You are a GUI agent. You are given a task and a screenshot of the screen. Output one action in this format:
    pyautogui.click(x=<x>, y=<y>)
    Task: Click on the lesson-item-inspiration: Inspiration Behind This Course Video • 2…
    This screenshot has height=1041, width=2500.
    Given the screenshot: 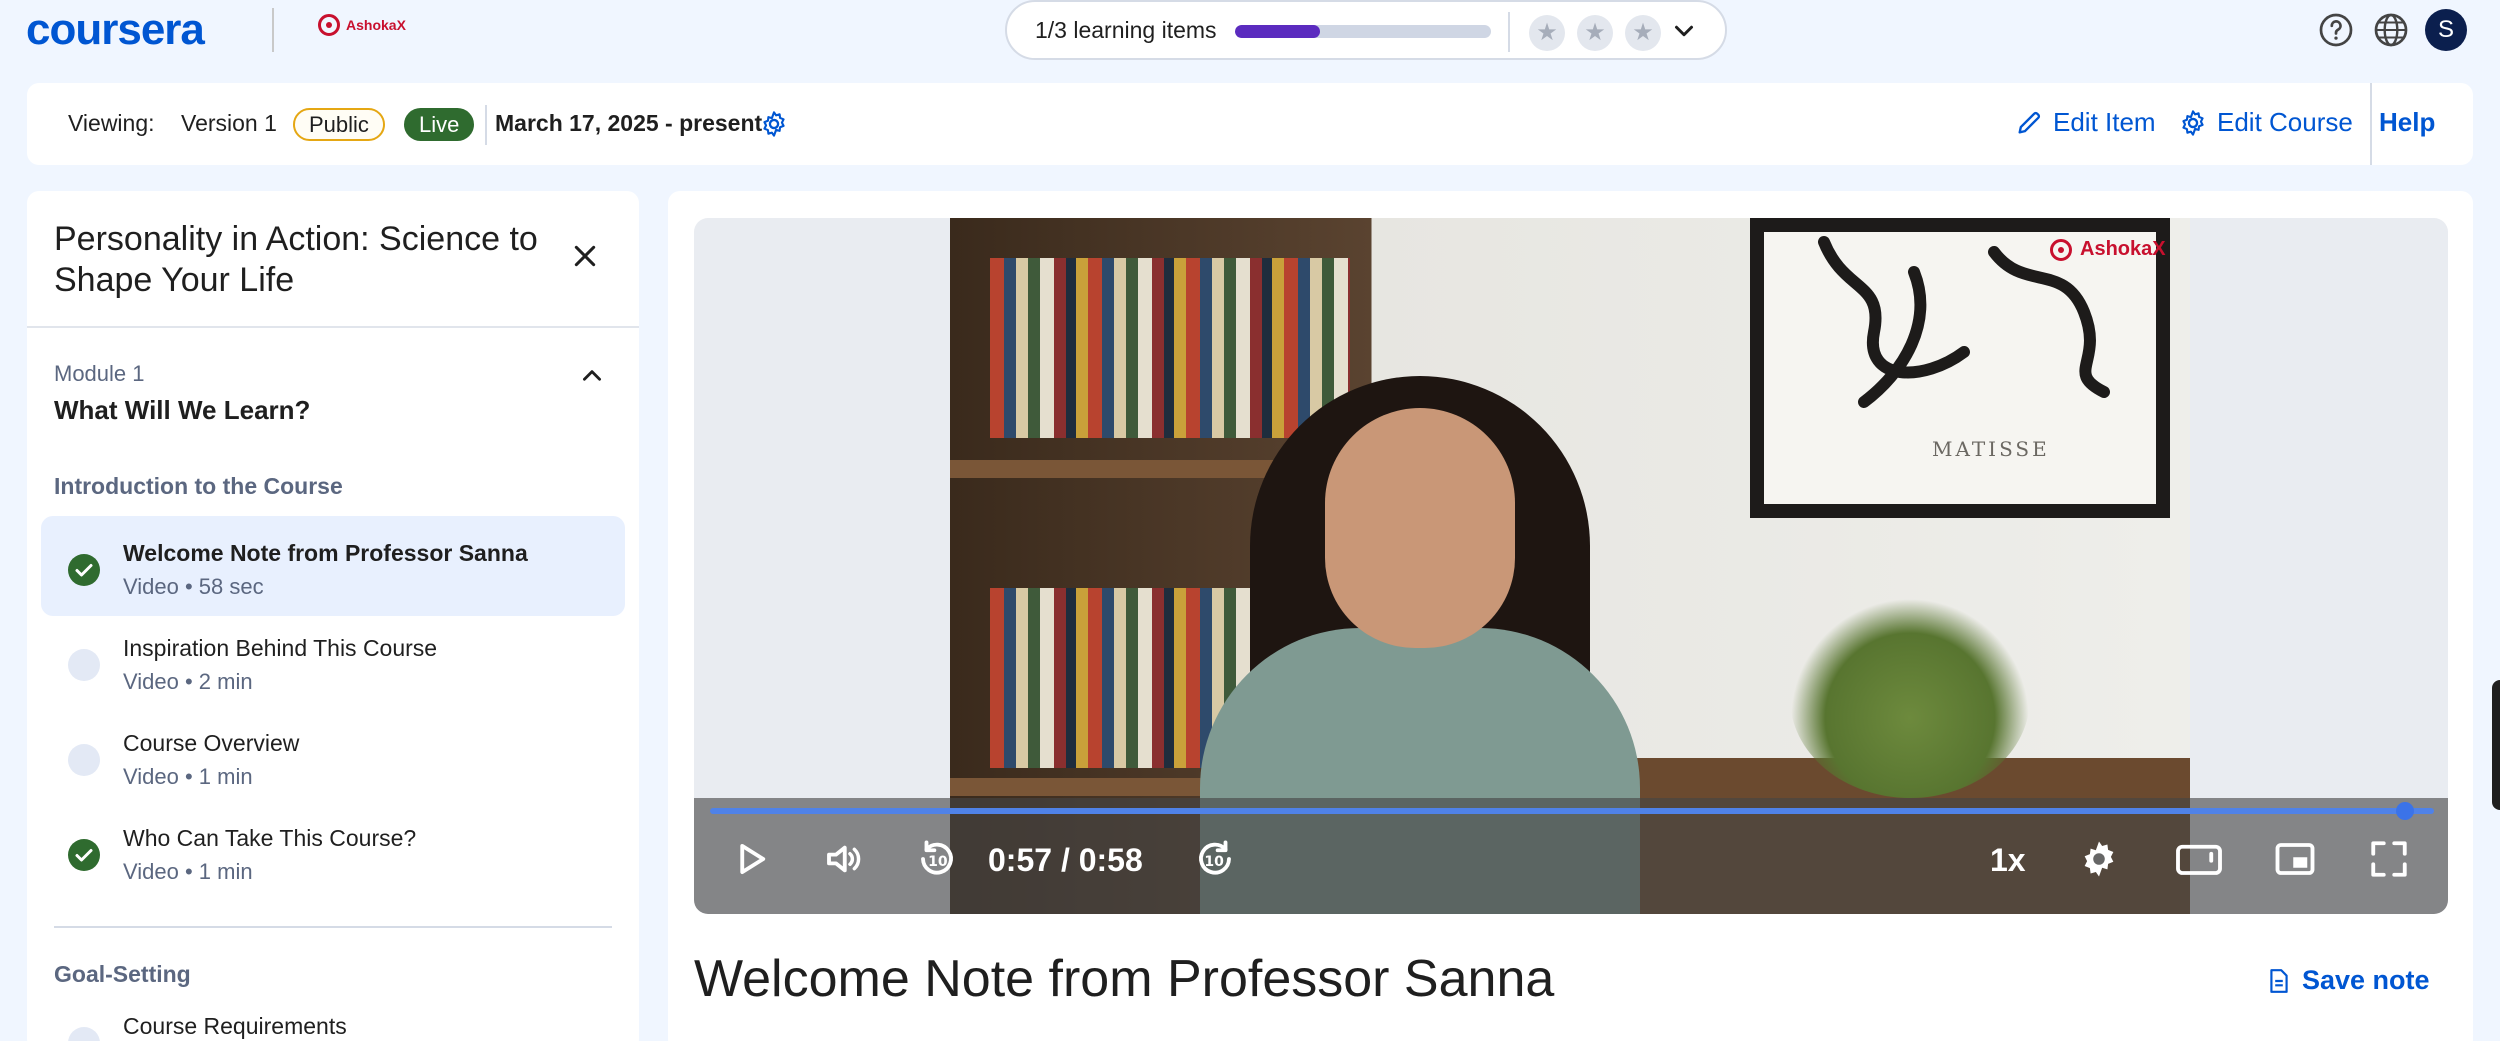 What is the action you would take?
    pyautogui.click(x=333, y=661)
    